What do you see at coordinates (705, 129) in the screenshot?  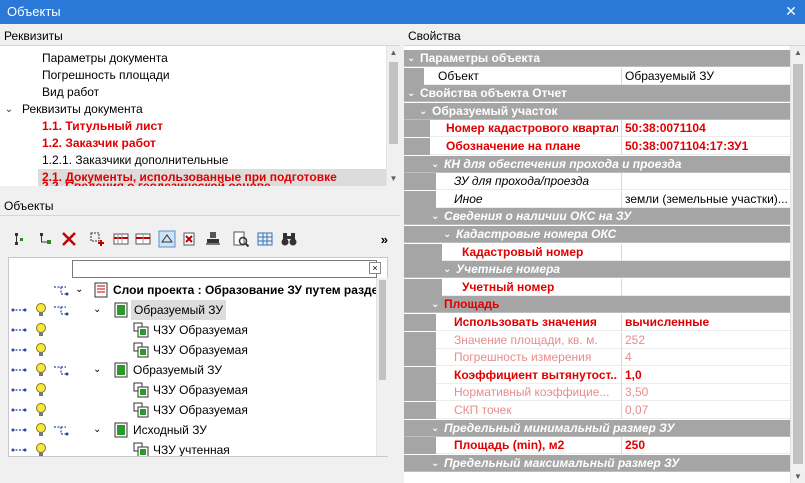 I see `property-value: 50:38:0071104` at bounding box center [705, 129].